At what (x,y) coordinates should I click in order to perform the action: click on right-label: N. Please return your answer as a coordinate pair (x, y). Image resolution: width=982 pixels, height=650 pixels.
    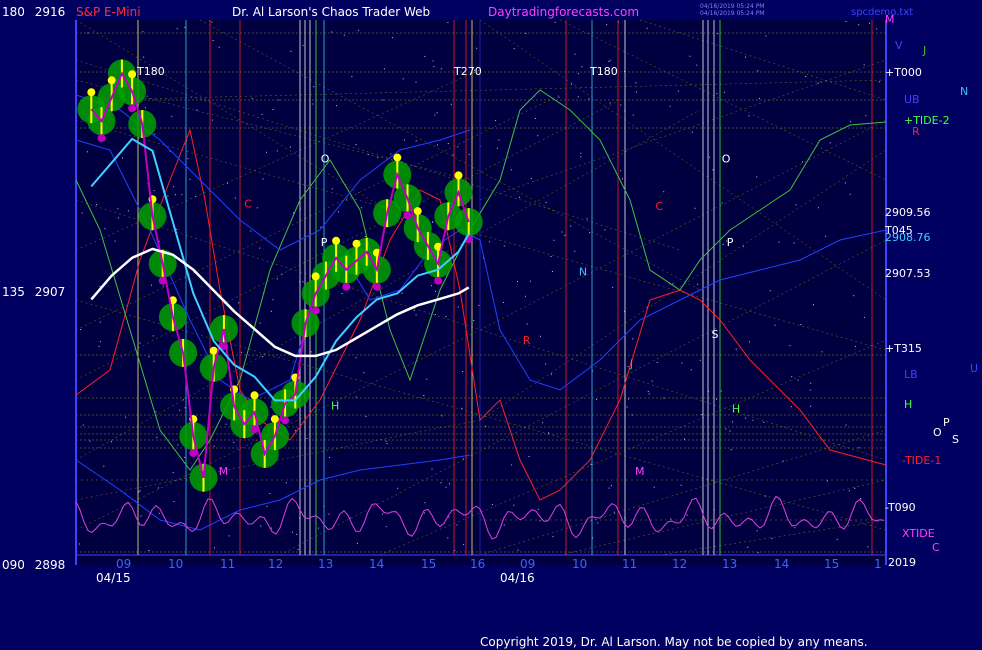
    Looking at the image, I should click on (964, 91).